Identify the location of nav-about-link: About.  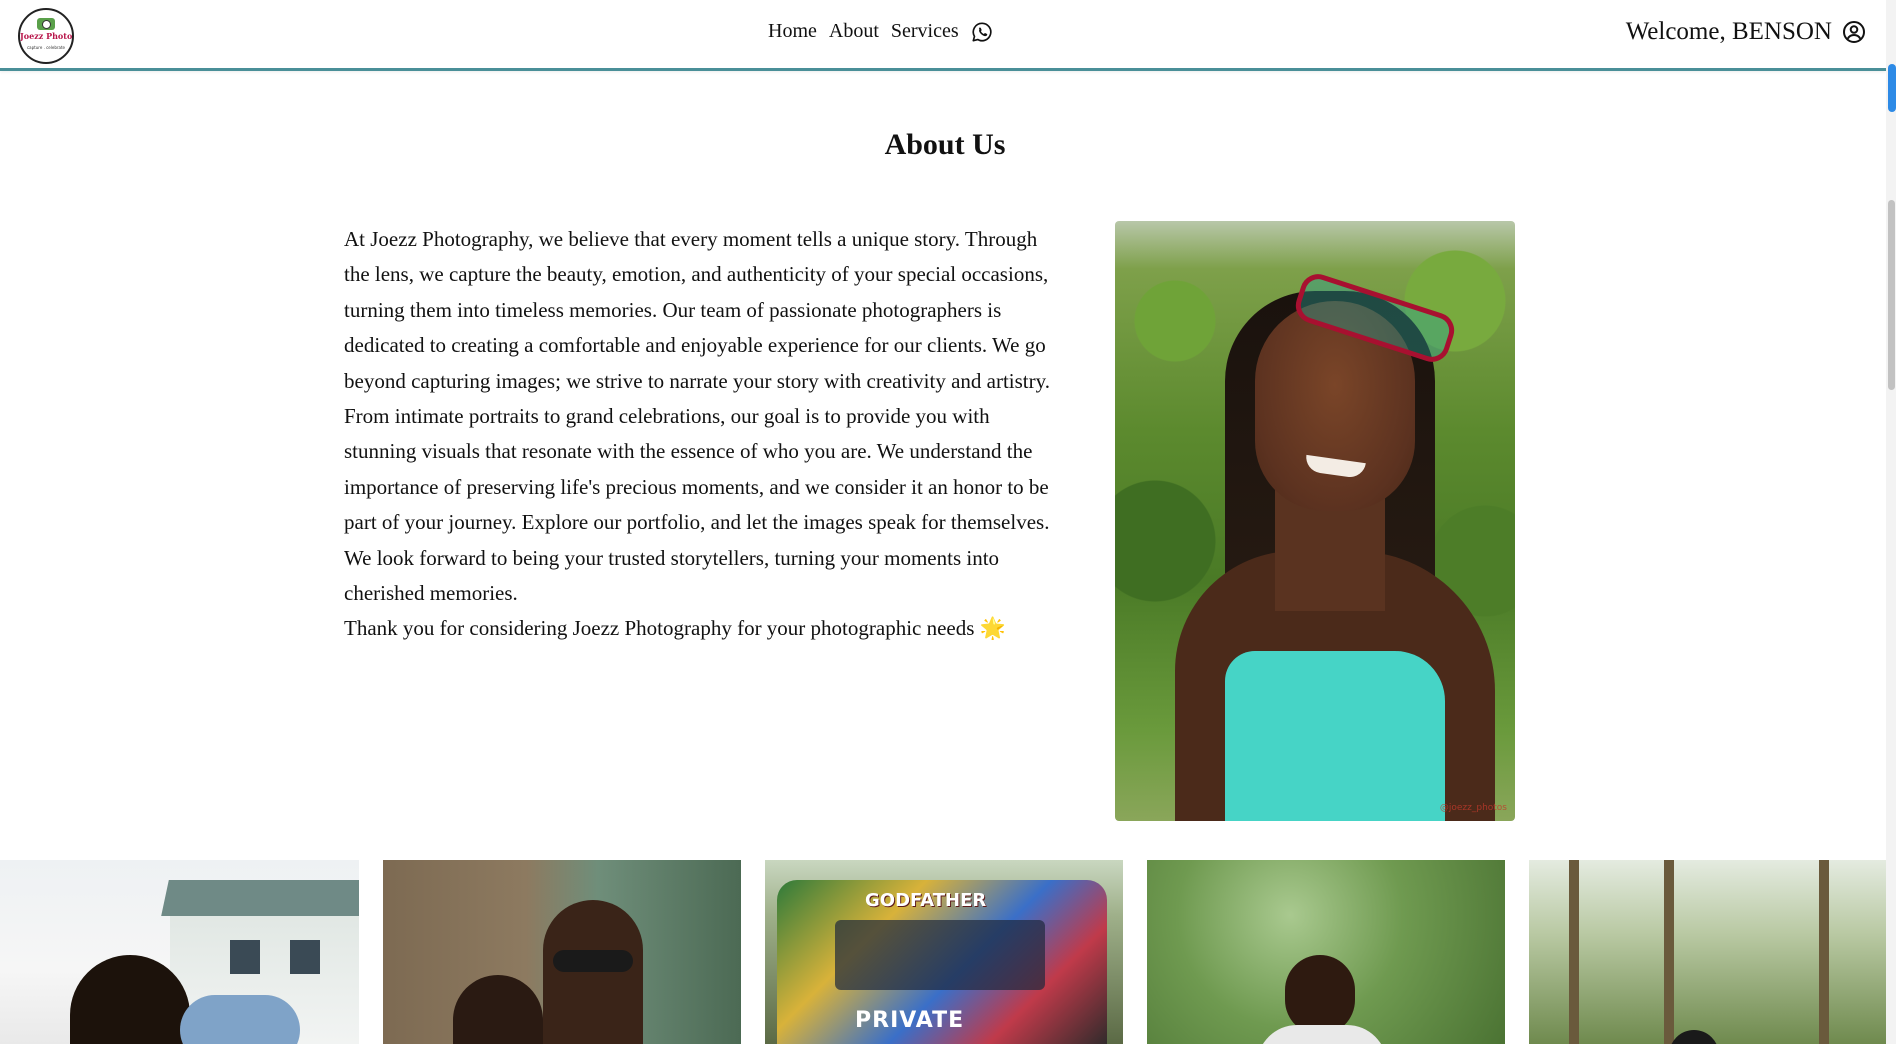
(854, 31).